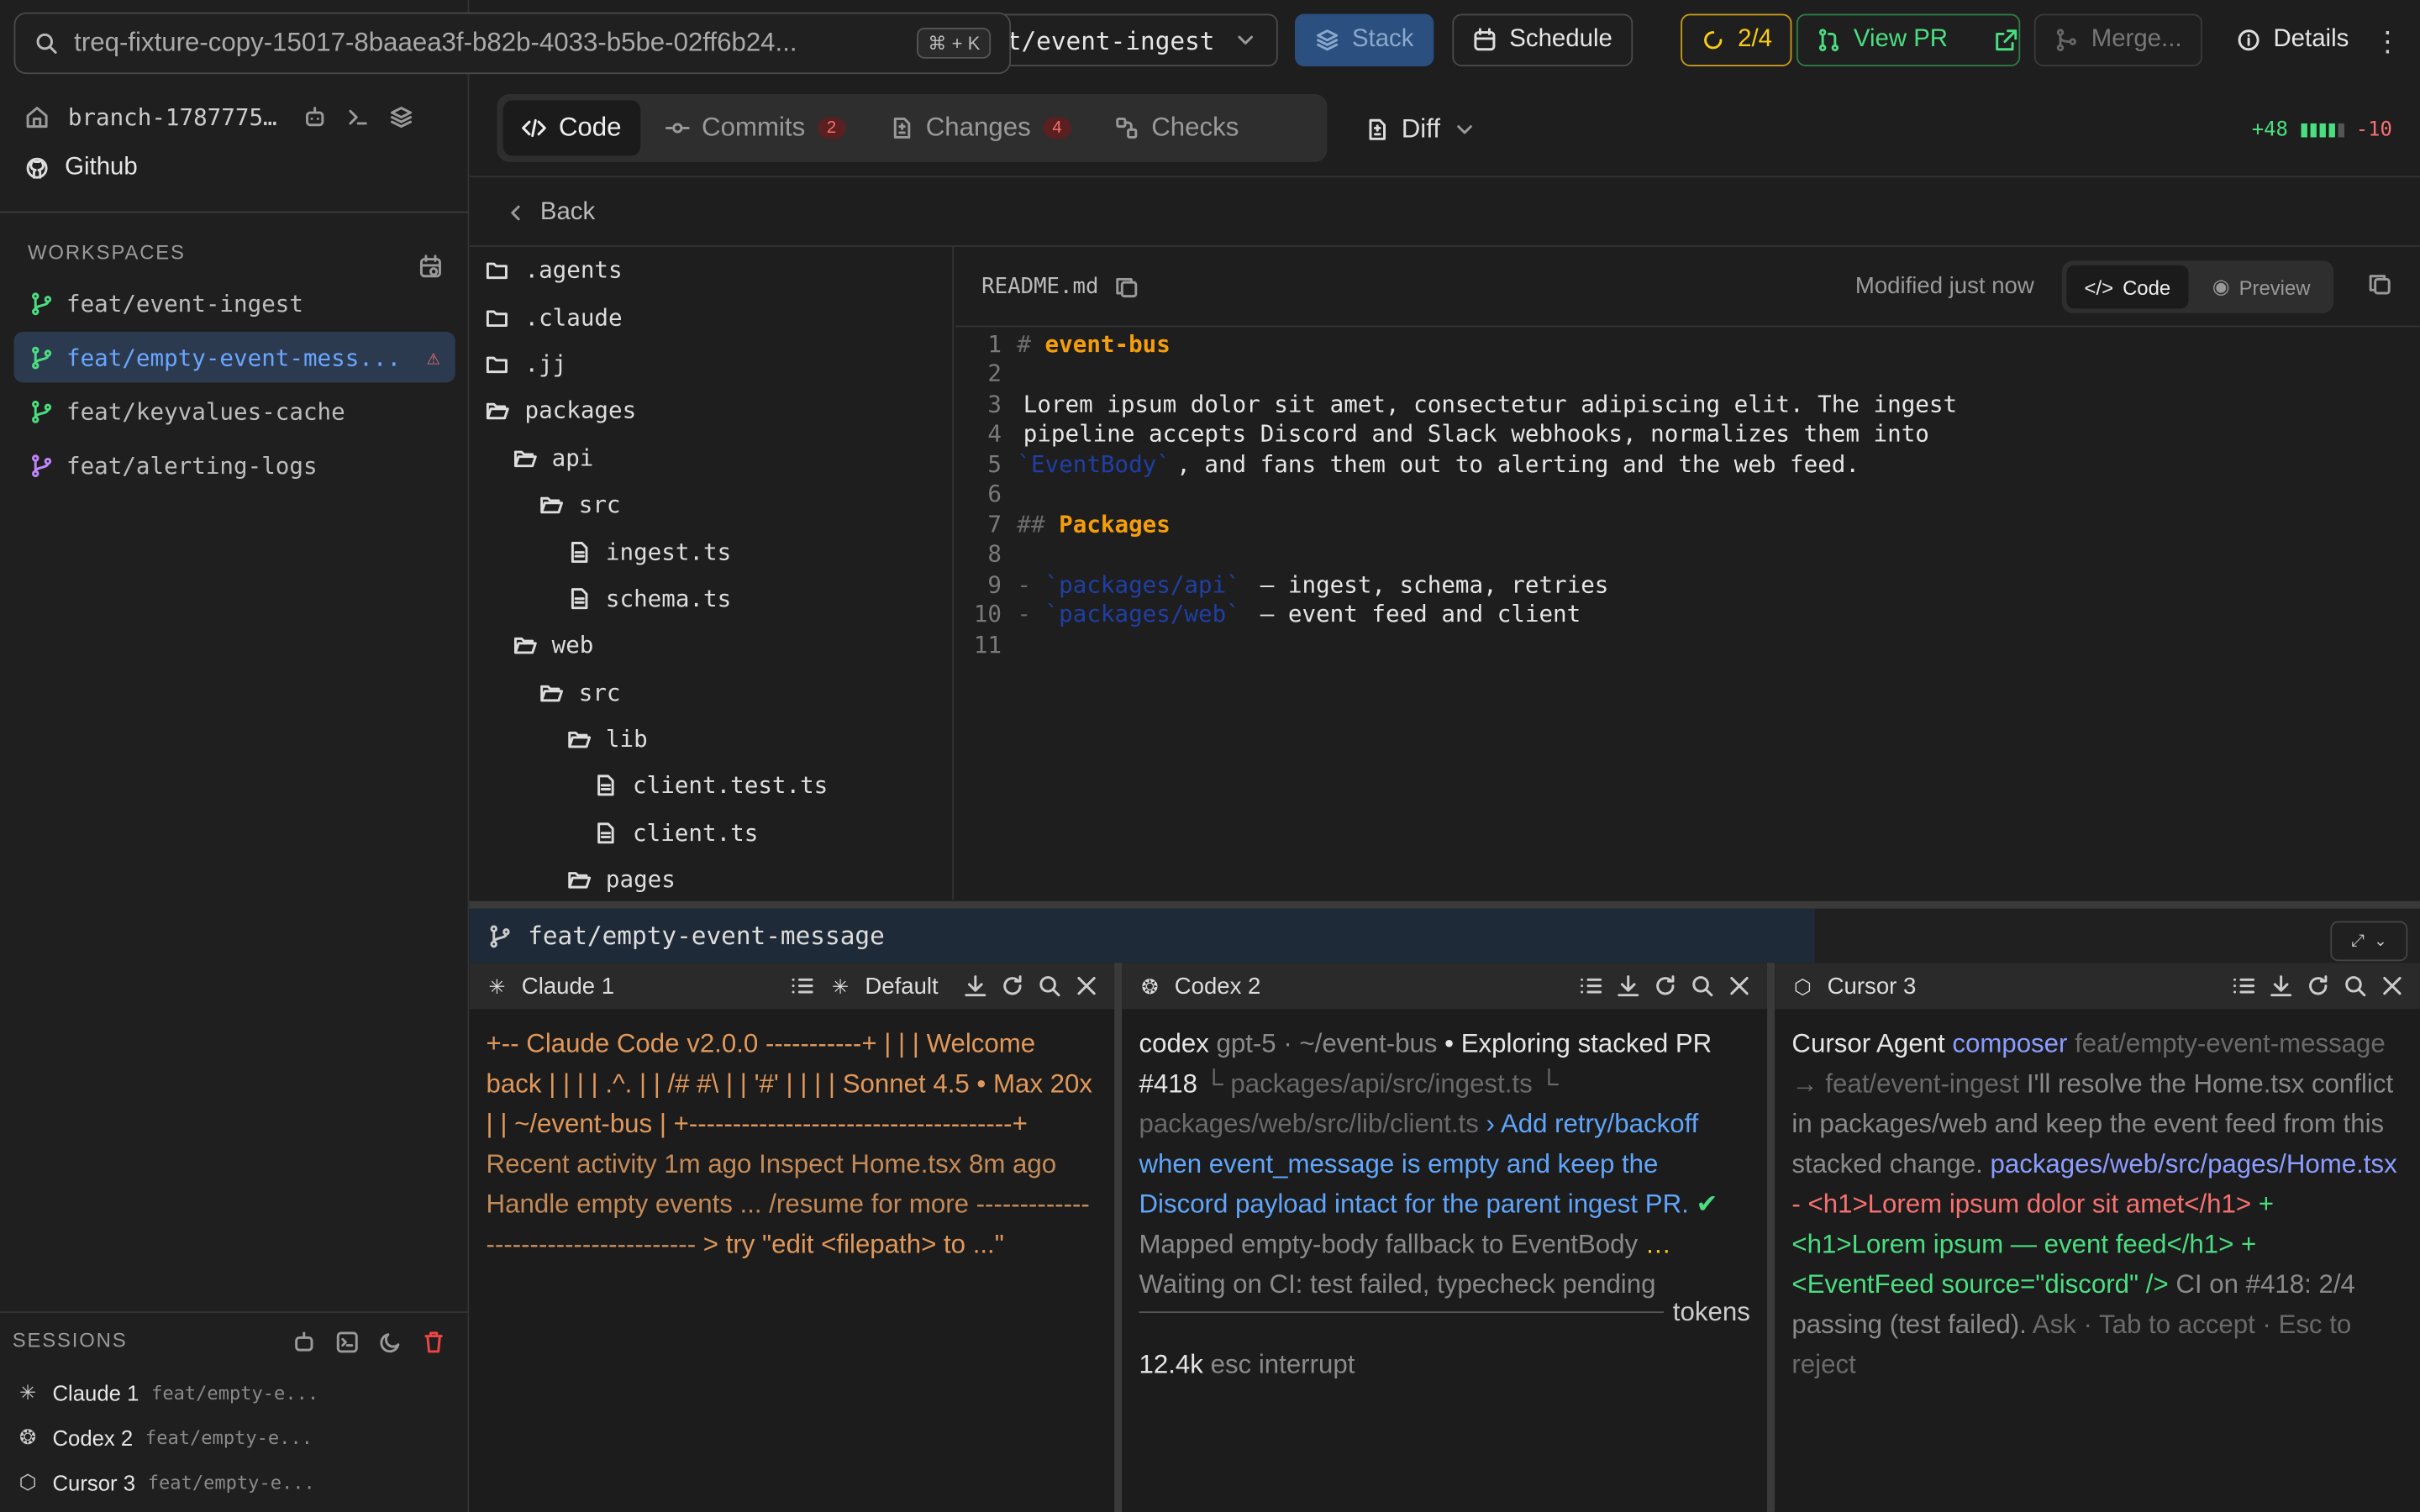  I want to click on terminal-workspace-bar: feat/empty-event-message, so click(1142, 935).